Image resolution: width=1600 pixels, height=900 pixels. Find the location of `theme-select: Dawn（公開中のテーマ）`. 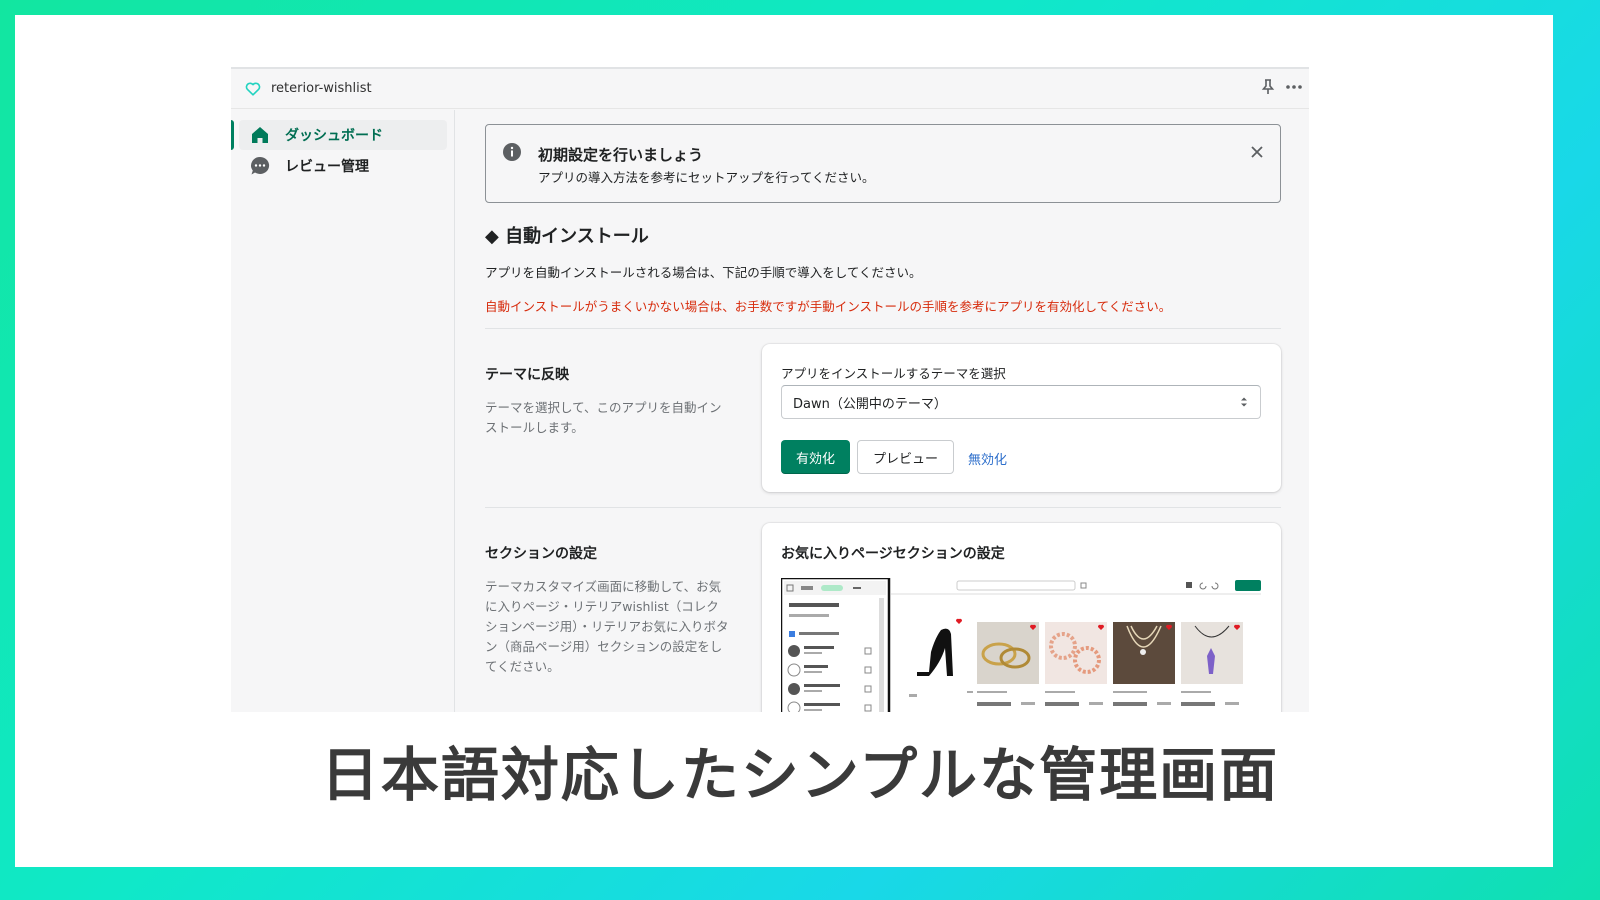

theme-select: Dawn（公開中のテーマ） is located at coordinates (1021, 402).